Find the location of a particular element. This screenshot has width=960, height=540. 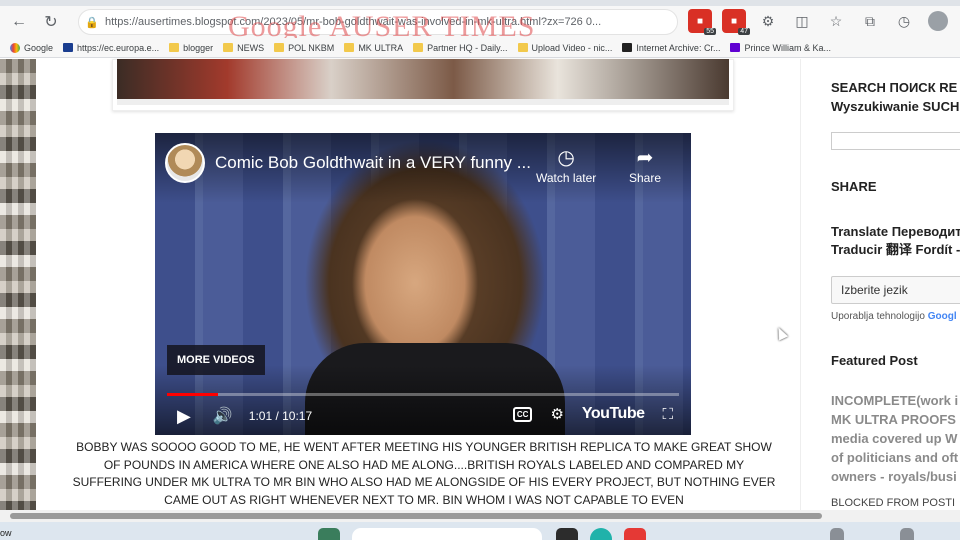

watch-later-button: ◷ Watch later is located at coordinates (566, 165).